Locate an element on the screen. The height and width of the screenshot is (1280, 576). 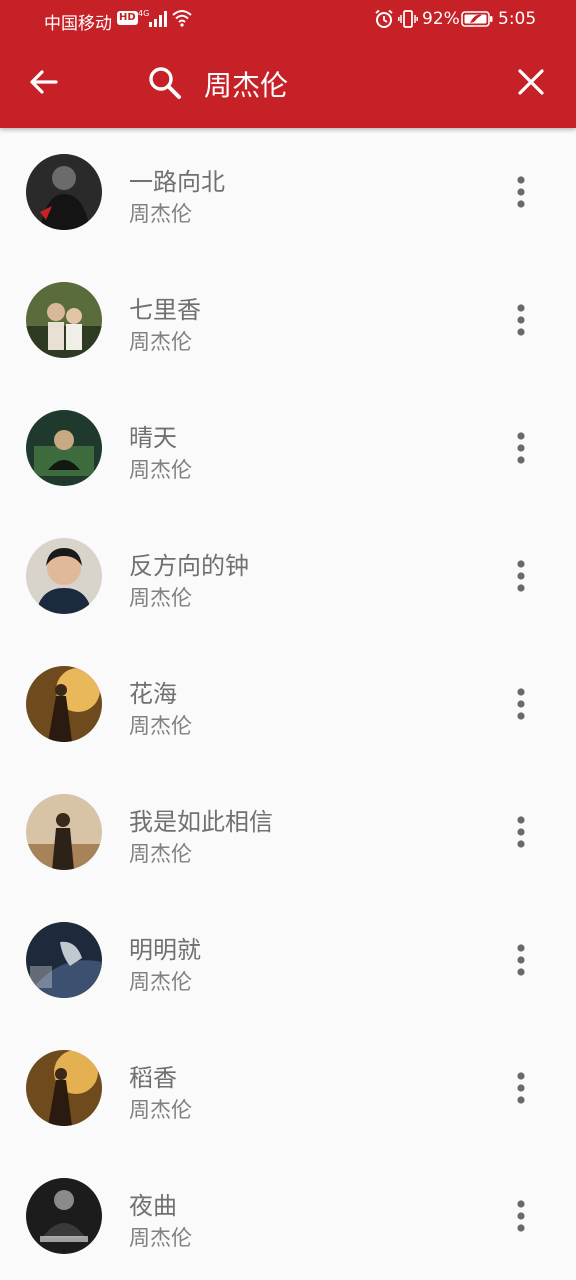
app-header: 中国移动 HD 4G 92% 5:05 周杰伦 is located at coordinates (288, 64).